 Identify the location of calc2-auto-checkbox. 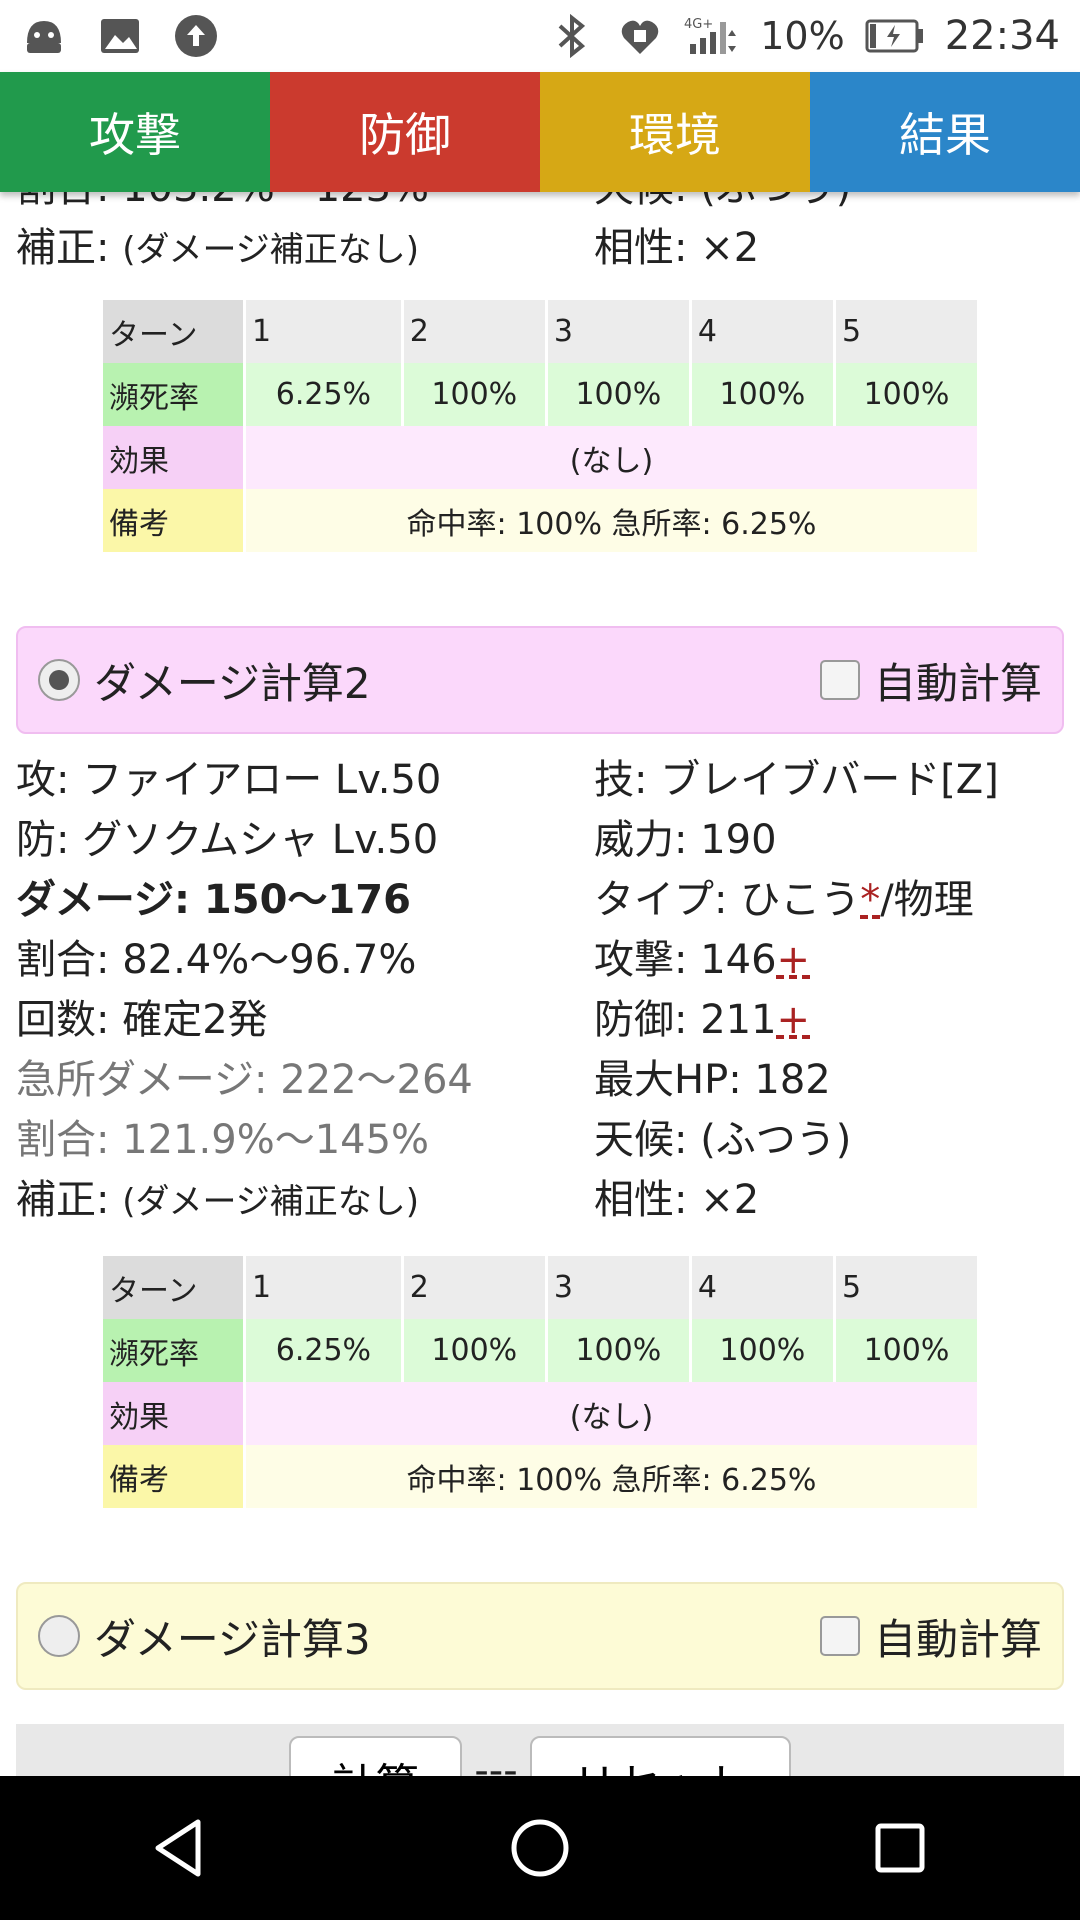
(839, 680).